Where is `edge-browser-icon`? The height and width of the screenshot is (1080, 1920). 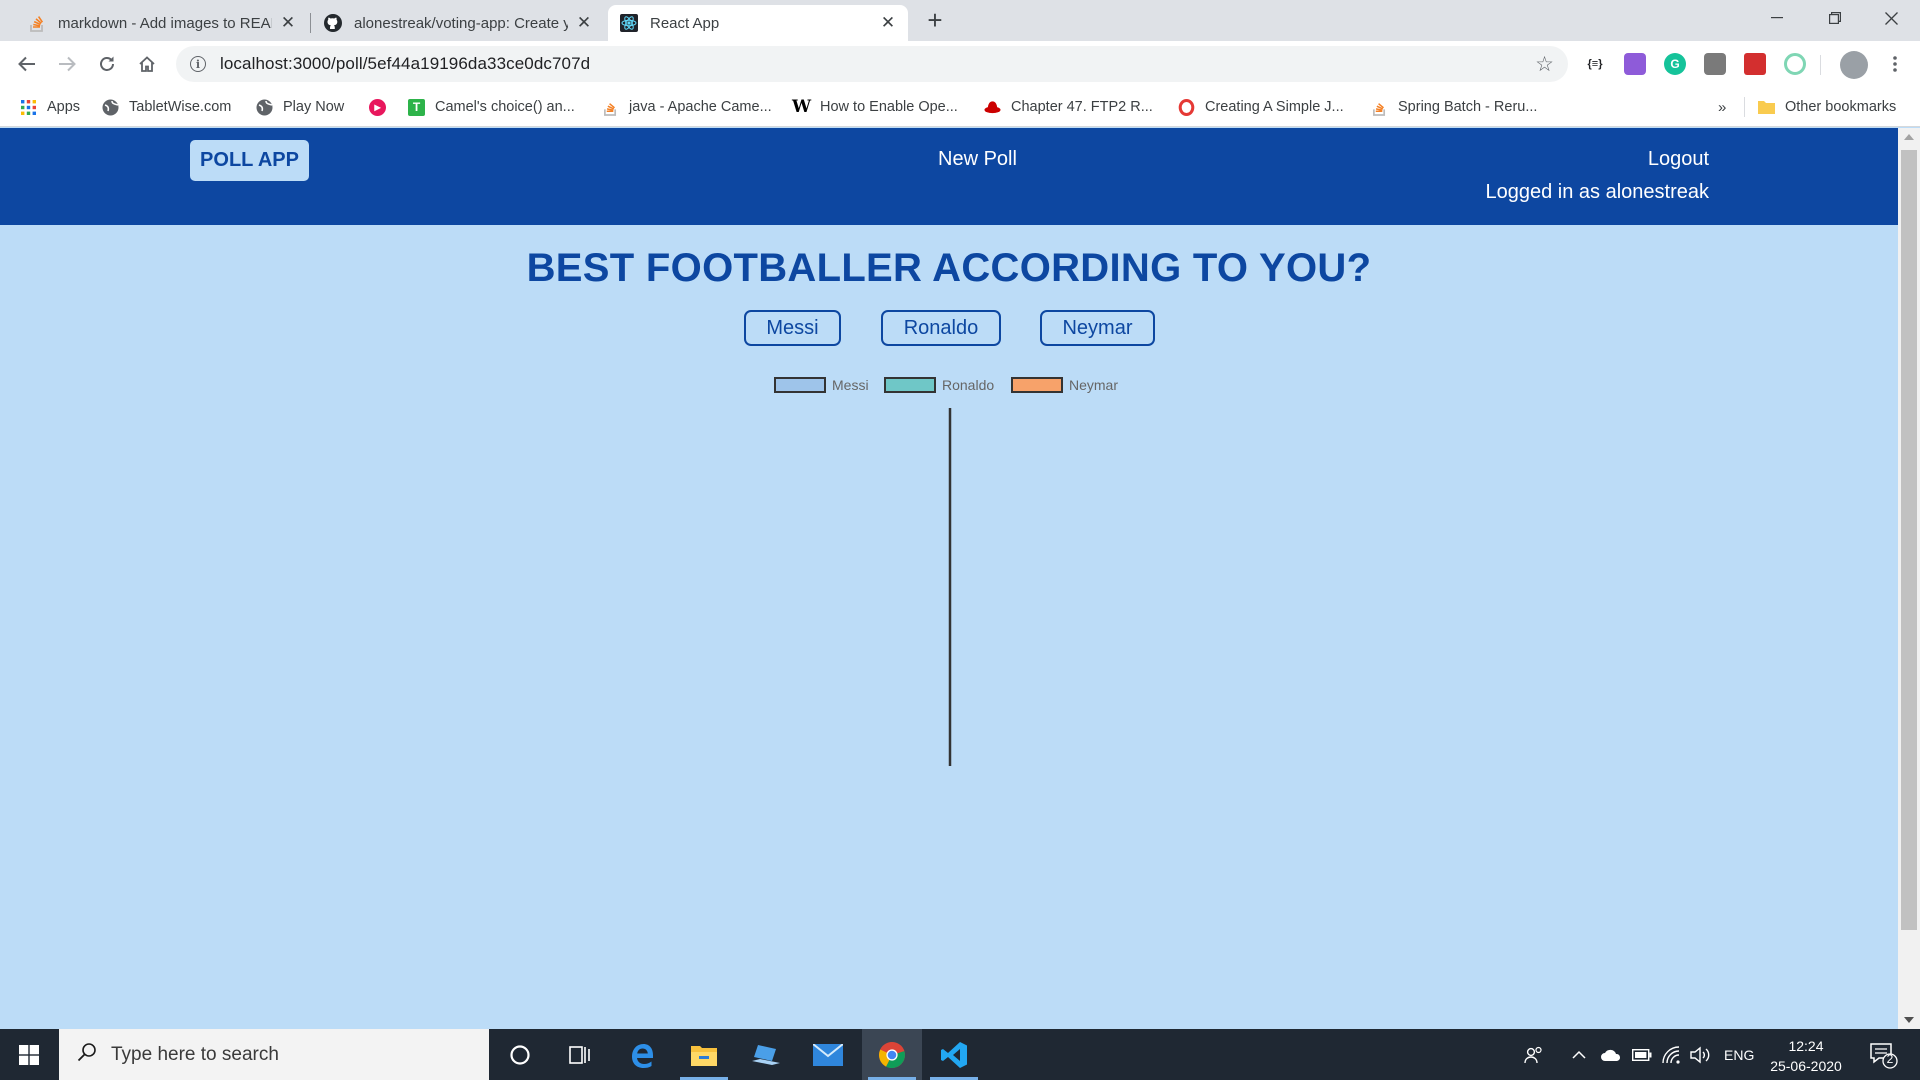 edge-browser-icon is located at coordinates (642, 1054).